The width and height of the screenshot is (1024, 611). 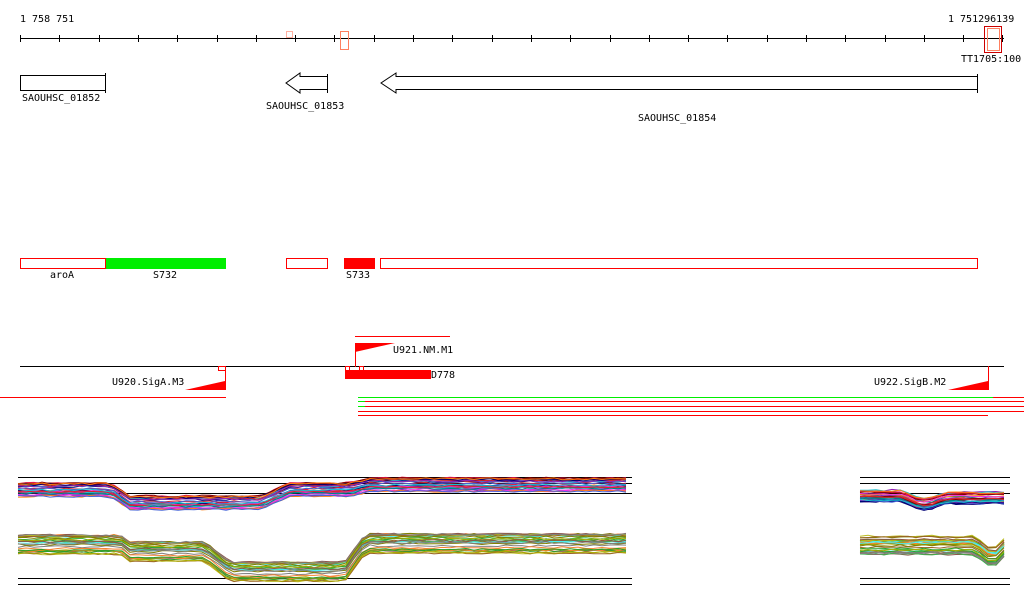 I want to click on ruler-start-label: 1 758 751, so click(x=47, y=19).